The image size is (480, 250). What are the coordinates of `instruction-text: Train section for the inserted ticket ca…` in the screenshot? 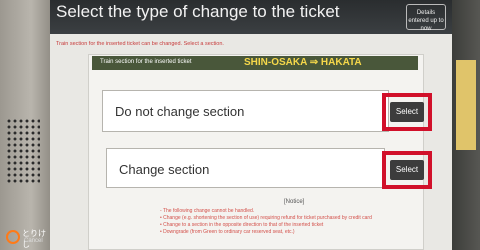 It's located at (140, 44).